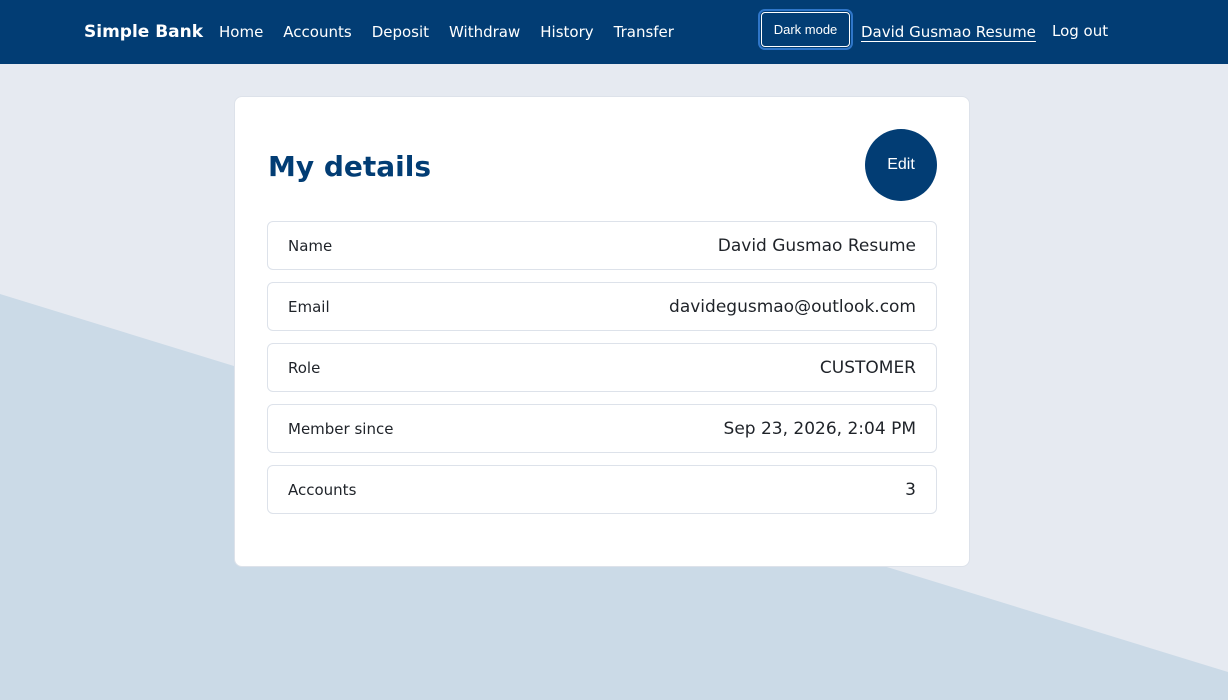 The image size is (1228, 700). Describe the element at coordinates (566, 32) in the screenshot. I see `nav-link-history: History` at that location.